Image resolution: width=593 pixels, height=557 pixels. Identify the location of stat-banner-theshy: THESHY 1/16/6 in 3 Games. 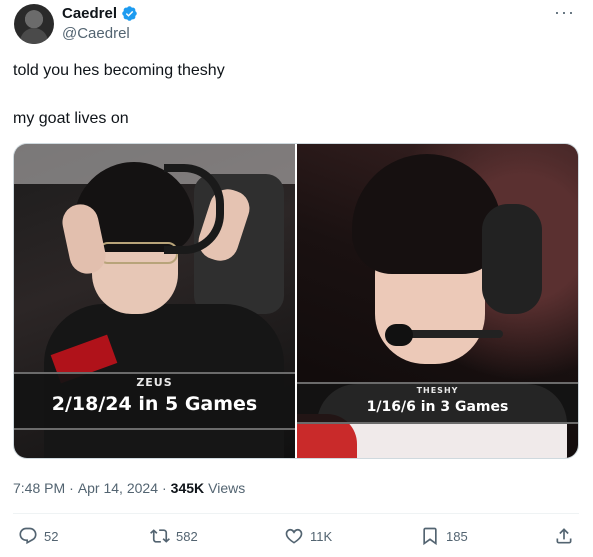
(437, 403).